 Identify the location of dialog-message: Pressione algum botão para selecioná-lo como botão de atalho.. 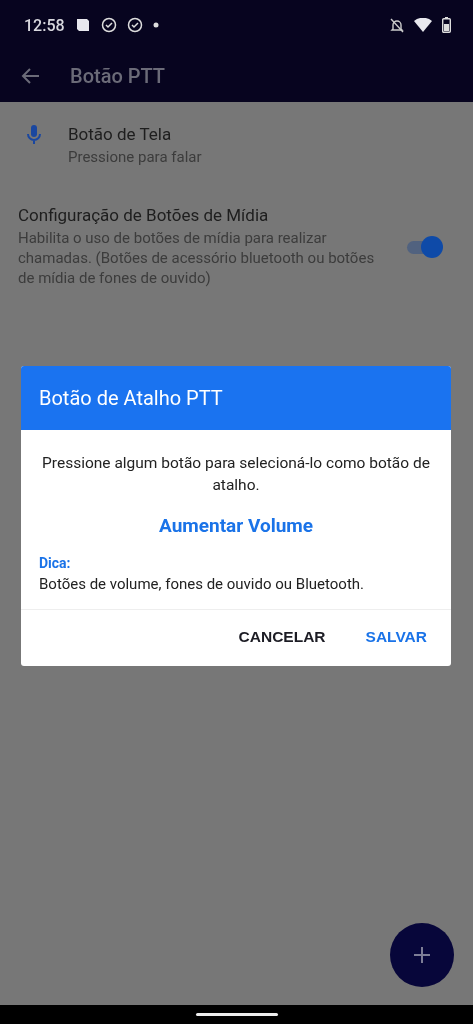
(236, 474).